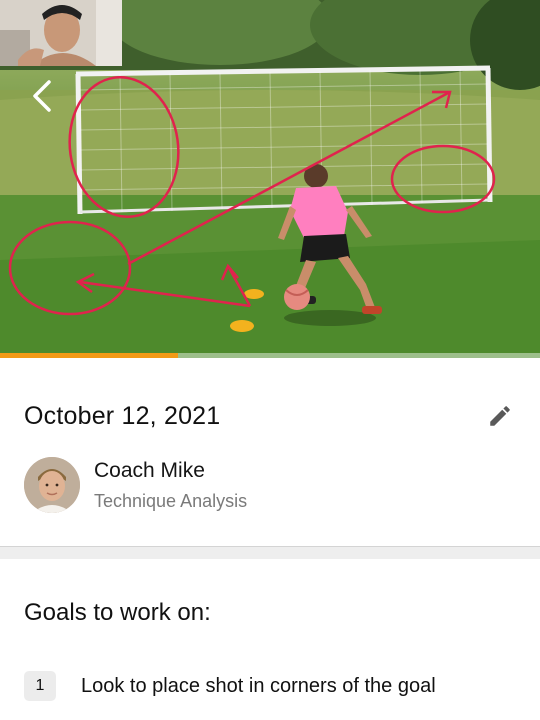  I want to click on coach-info: Coach Mike Technique Analysis, so click(135, 485).